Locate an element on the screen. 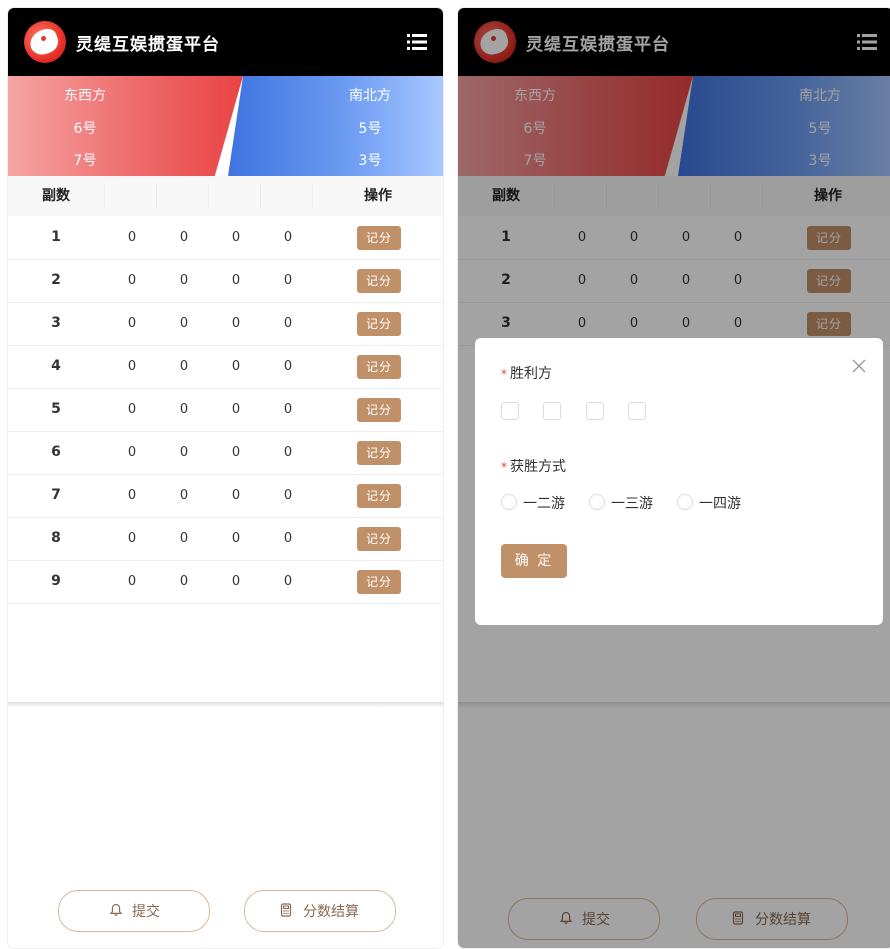 The height and width of the screenshot is (949, 890). app-title: 灵缇互娱掼蛋平台 is located at coordinates (148, 45).